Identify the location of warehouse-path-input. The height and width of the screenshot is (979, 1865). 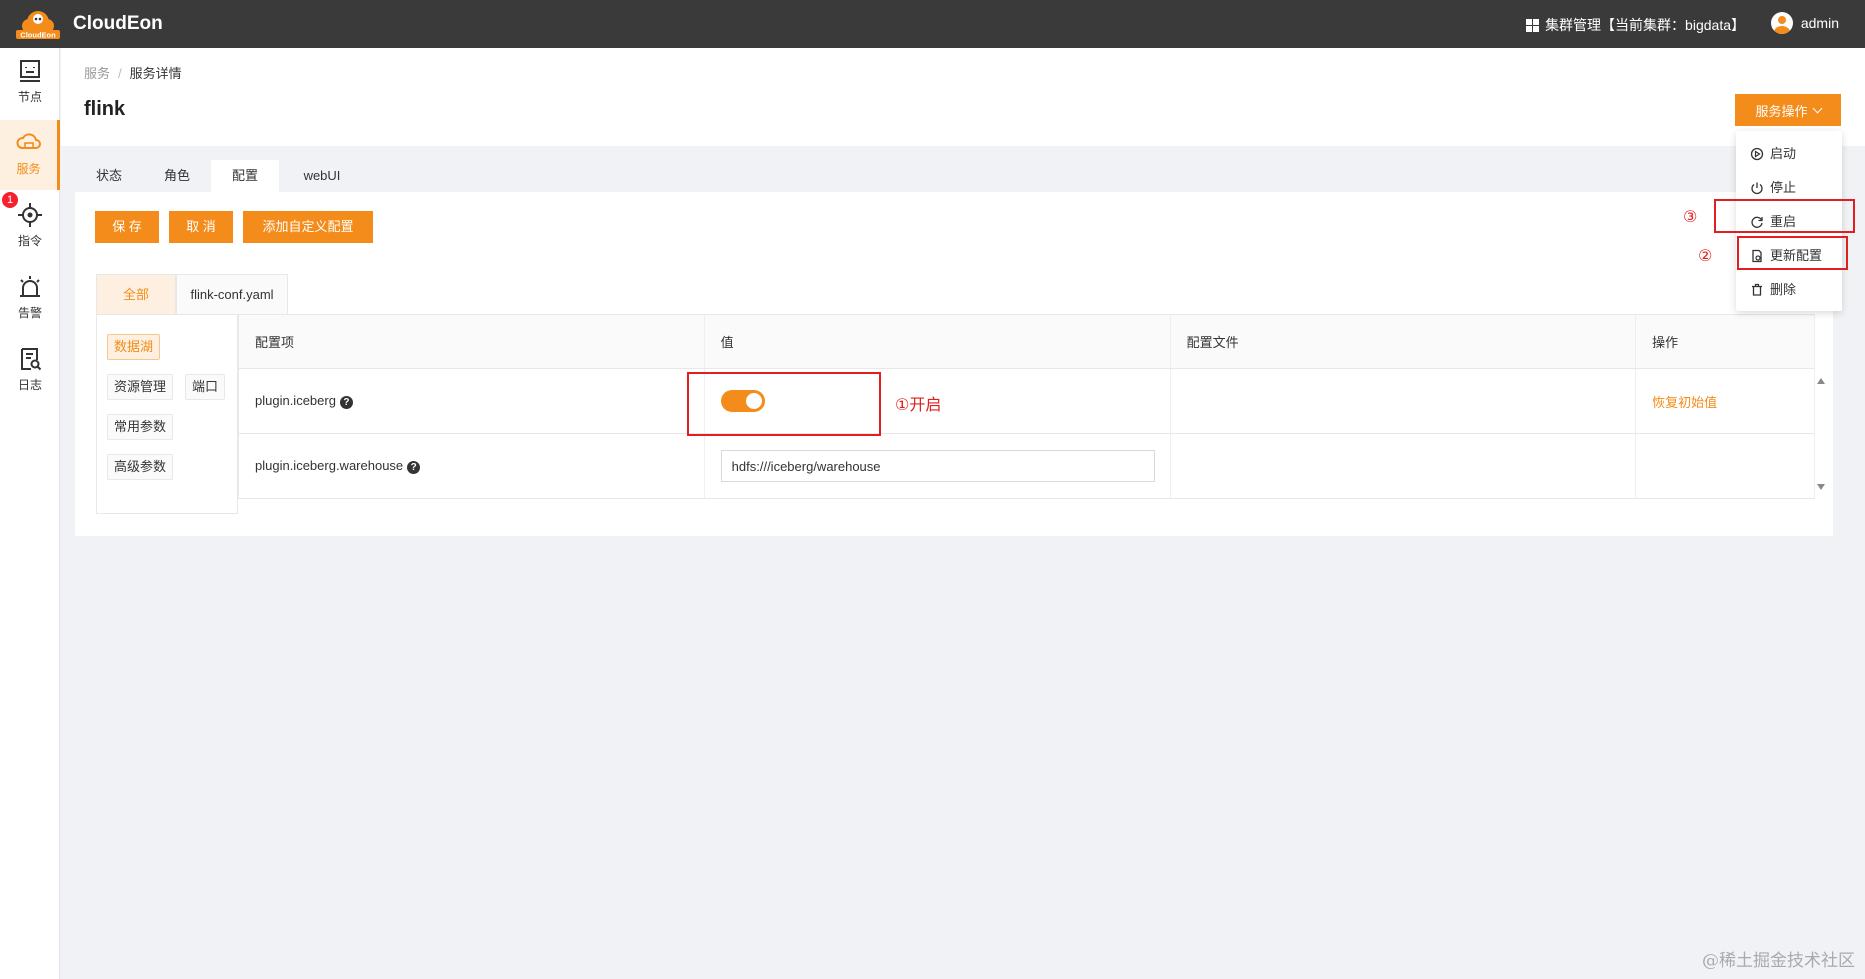
(937, 466).